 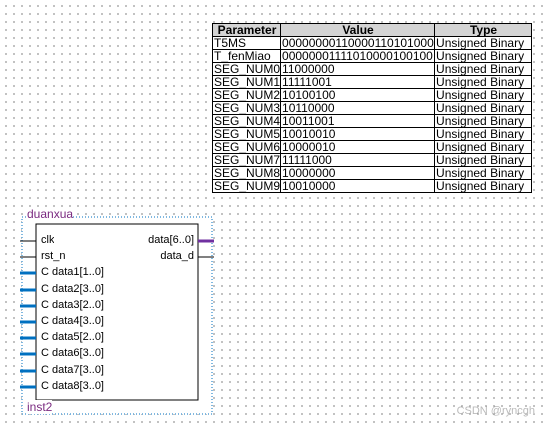 What do you see at coordinates (246, 147) in the screenshot?
I see `parameter-name-cell: SEG_NUM6` at bounding box center [246, 147].